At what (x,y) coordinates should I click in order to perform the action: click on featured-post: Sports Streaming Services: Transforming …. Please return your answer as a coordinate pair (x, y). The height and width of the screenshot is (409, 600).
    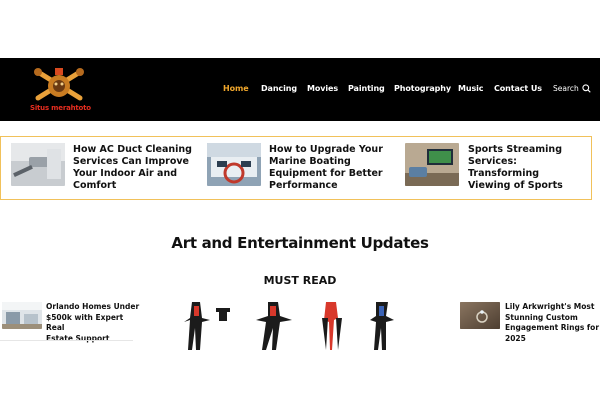
    Looking at the image, I should click on (497, 168).